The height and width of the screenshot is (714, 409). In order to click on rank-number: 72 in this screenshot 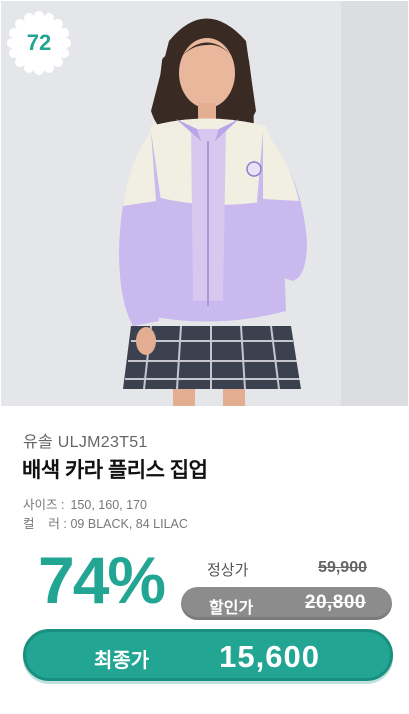, I will do `click(39, 42)`.